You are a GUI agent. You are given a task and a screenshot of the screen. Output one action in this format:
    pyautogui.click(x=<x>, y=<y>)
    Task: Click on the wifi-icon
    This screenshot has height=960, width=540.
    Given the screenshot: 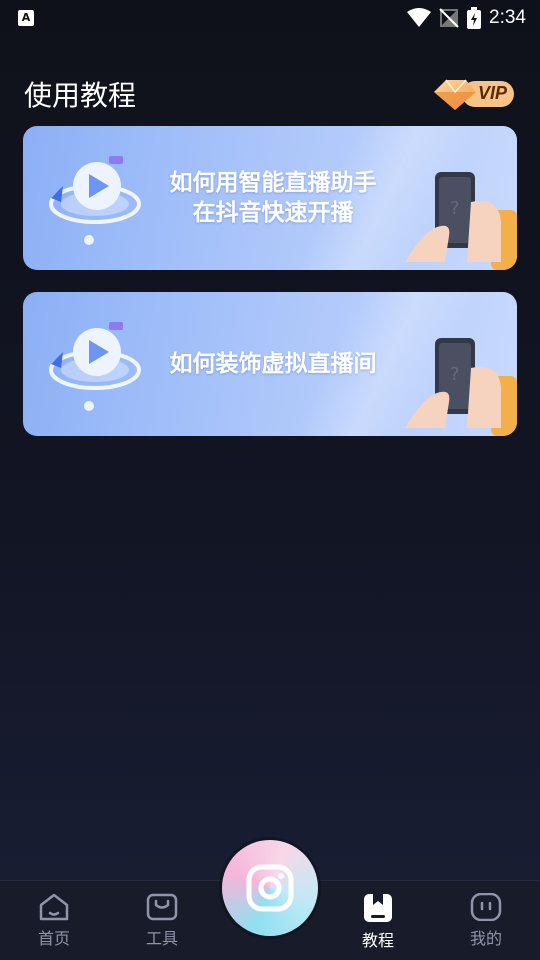 What is the action you would take?
    pyautogui.click(x=419, y=17)
    